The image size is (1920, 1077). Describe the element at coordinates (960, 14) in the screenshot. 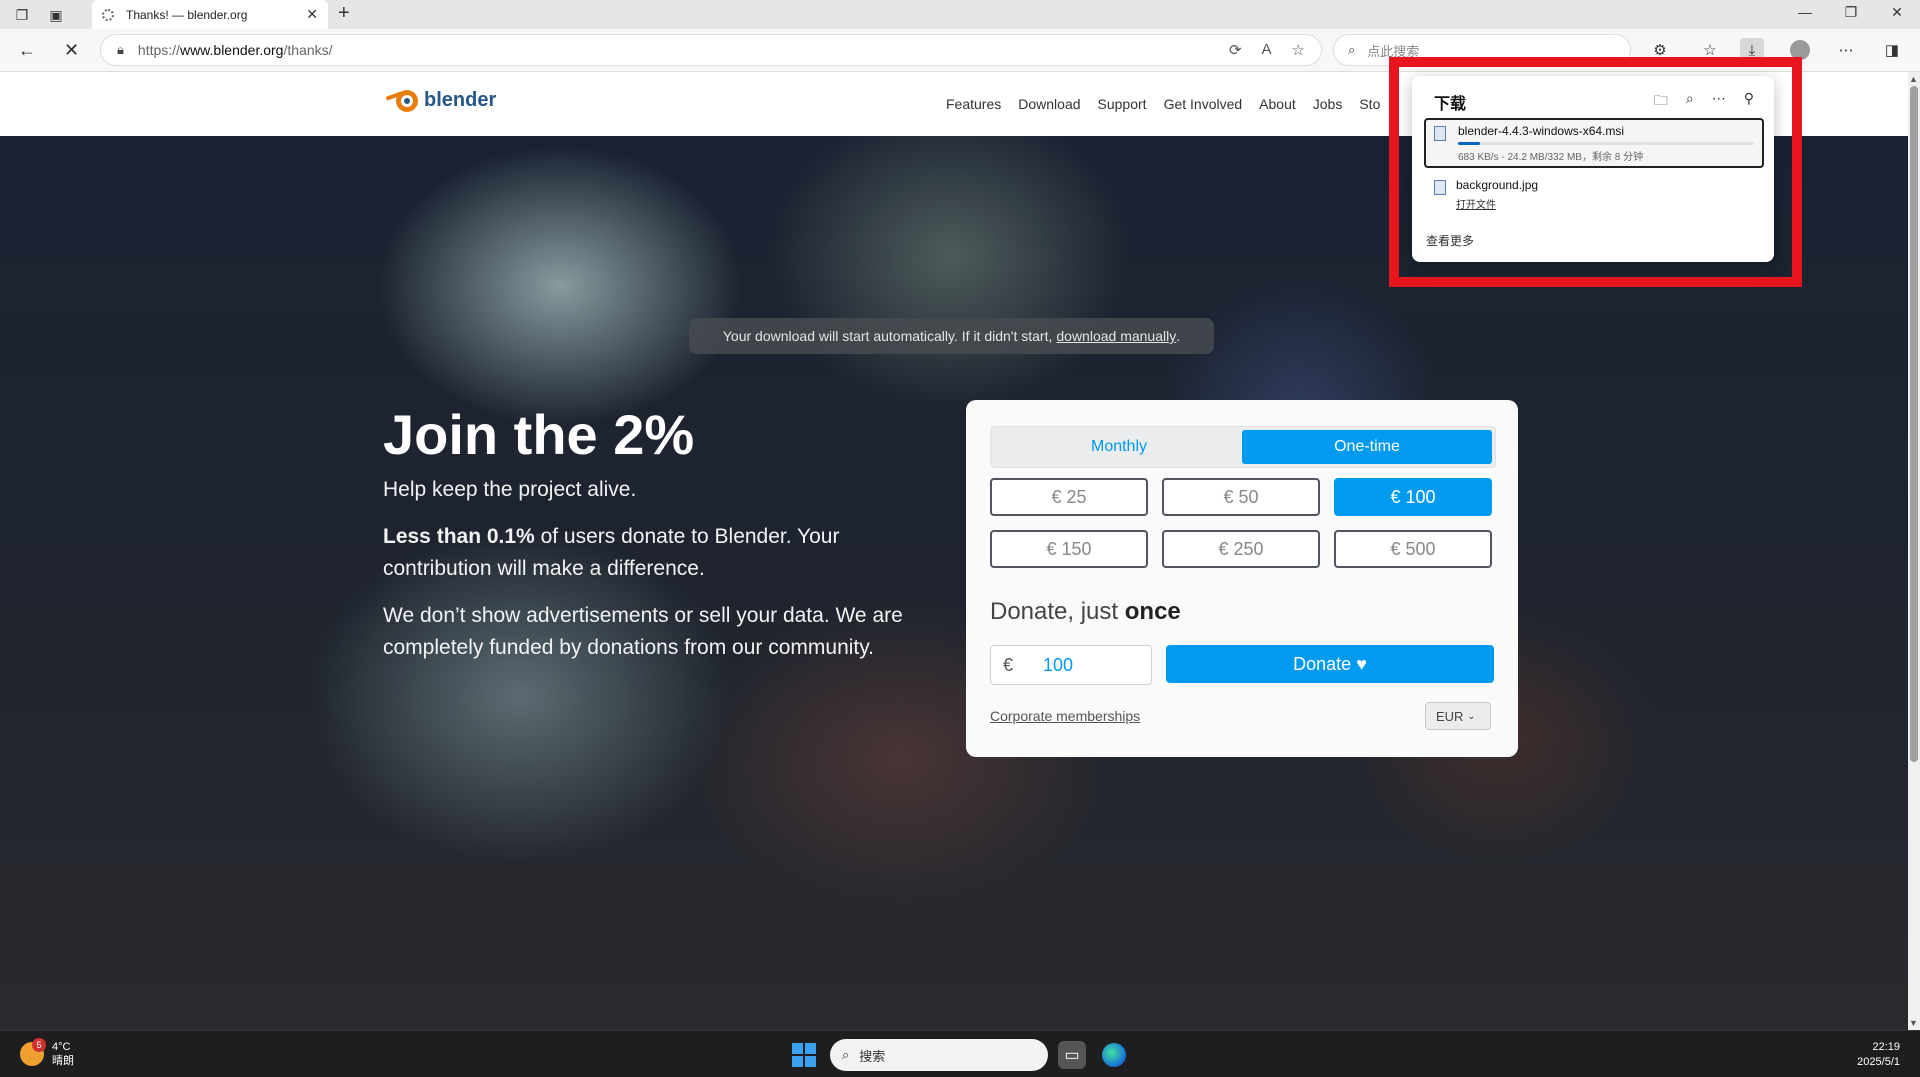

I see `tab-bar: ❐ ▣ Thanks! — blender.org ✕ + — ❐ ✕` at that location.